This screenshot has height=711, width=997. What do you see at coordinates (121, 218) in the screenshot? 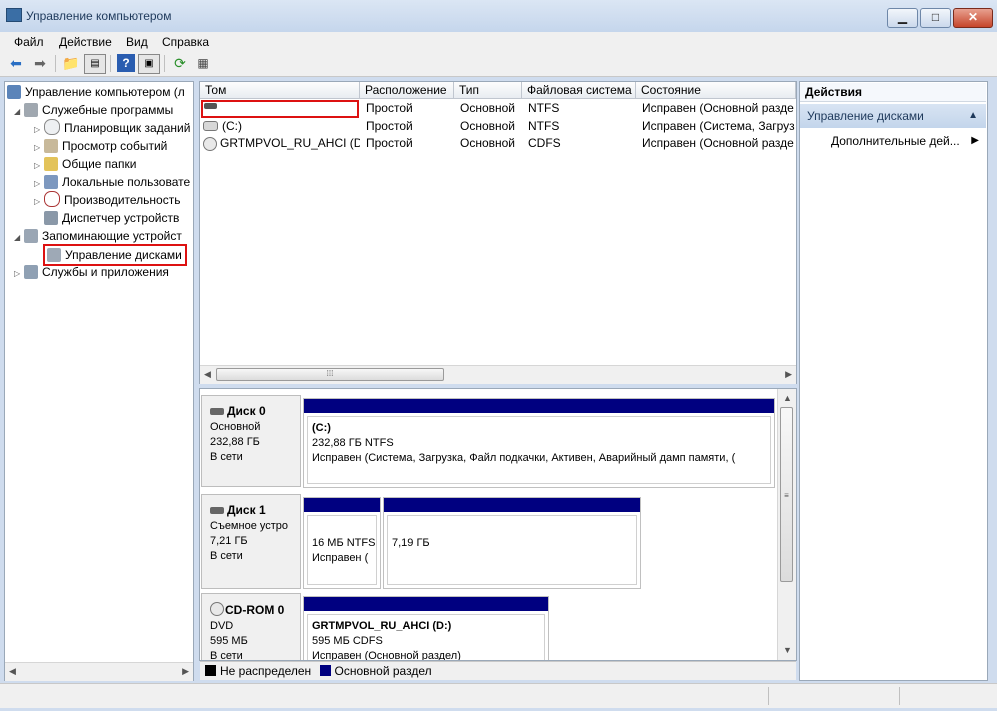
I see `tree-label: Диспетчер устройств` at bounding box center [121, 218].